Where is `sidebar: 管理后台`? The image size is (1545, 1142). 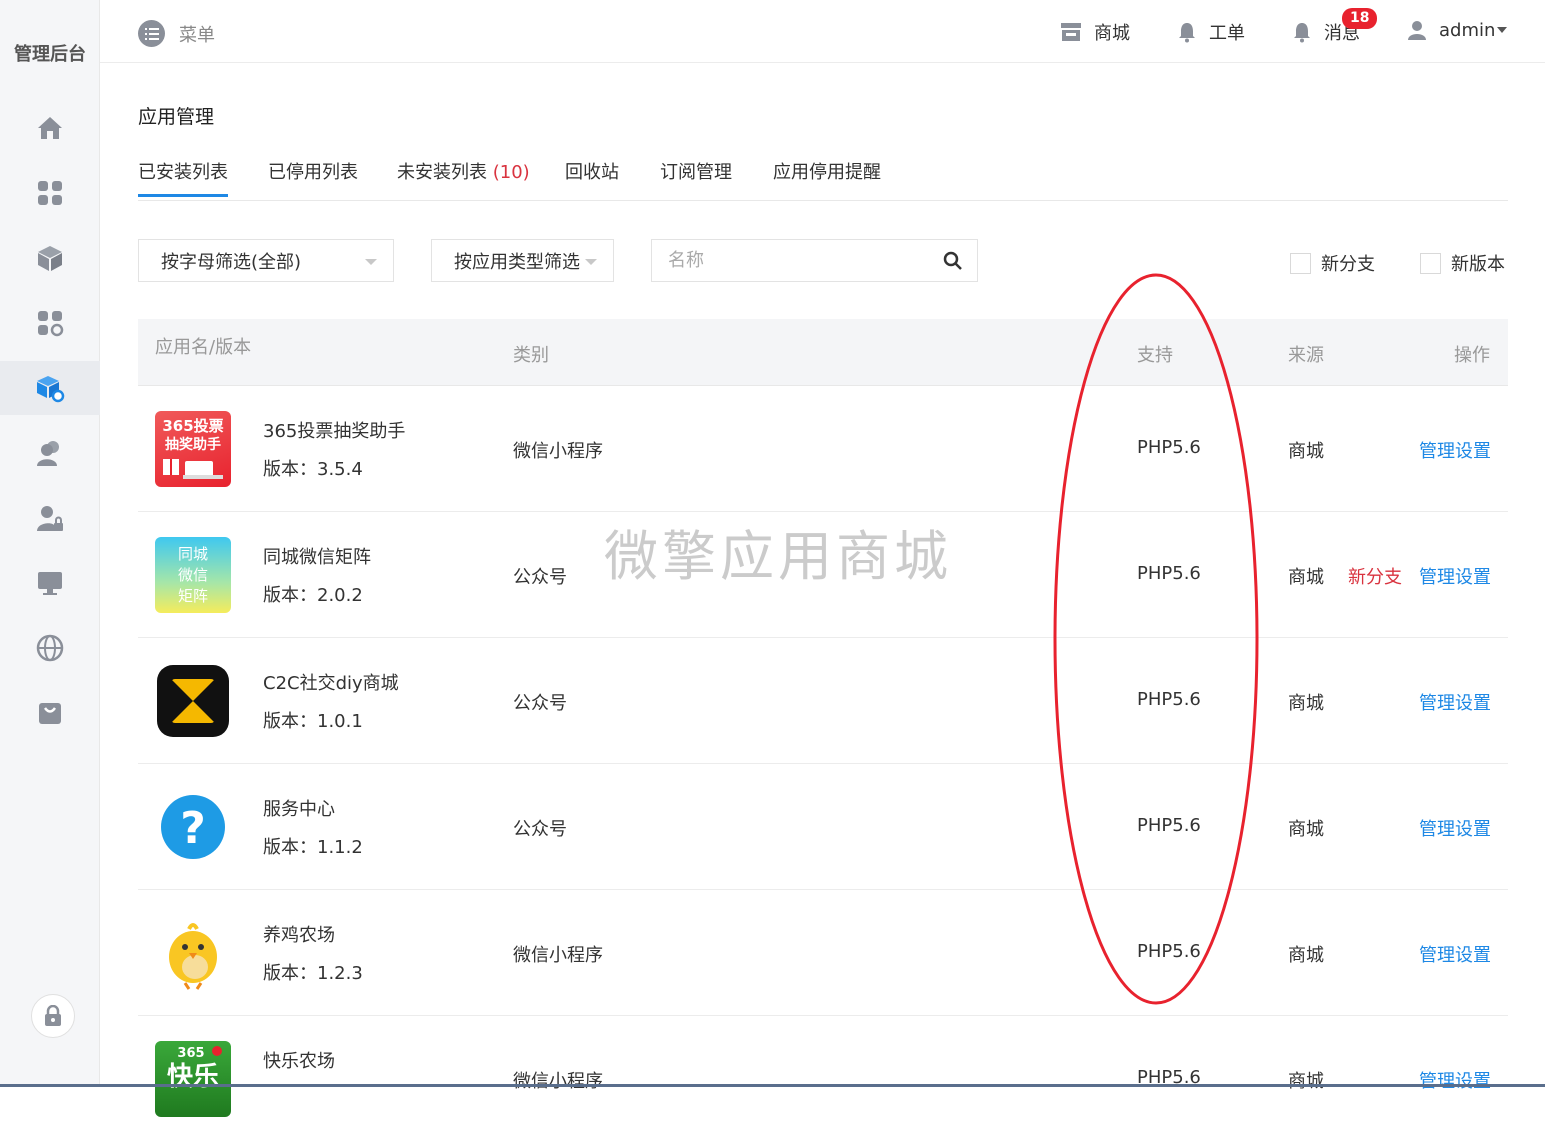
sidebar: 管理后台 is located at coordinates (50, 543).